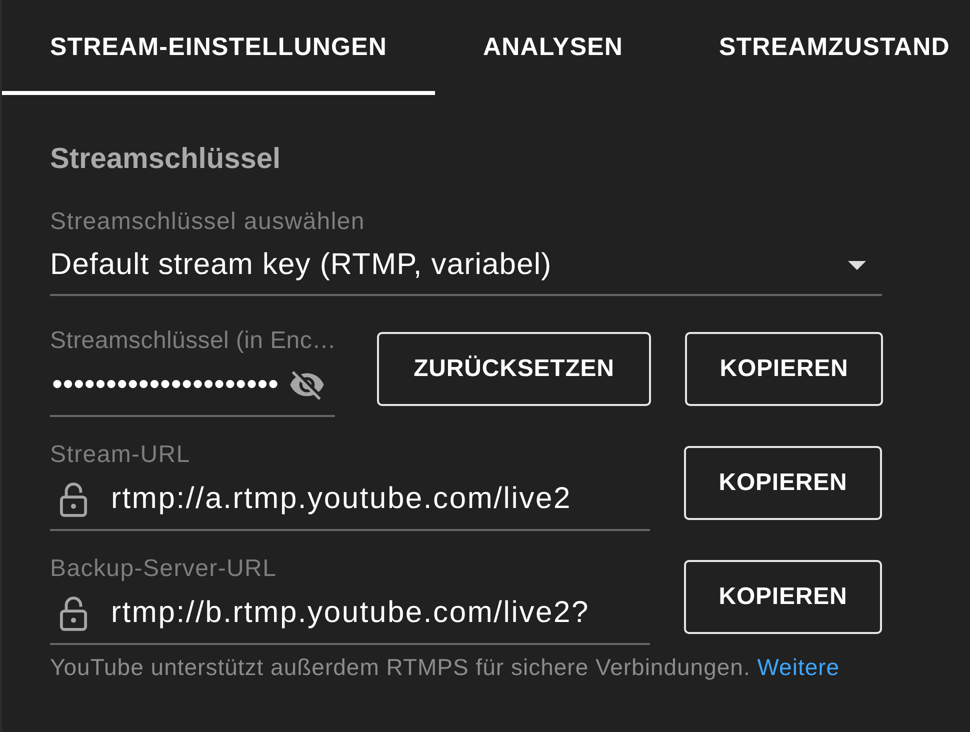 The image size is (970, 732). I want to click on field-label: Stream-URL, so click(121, 455).